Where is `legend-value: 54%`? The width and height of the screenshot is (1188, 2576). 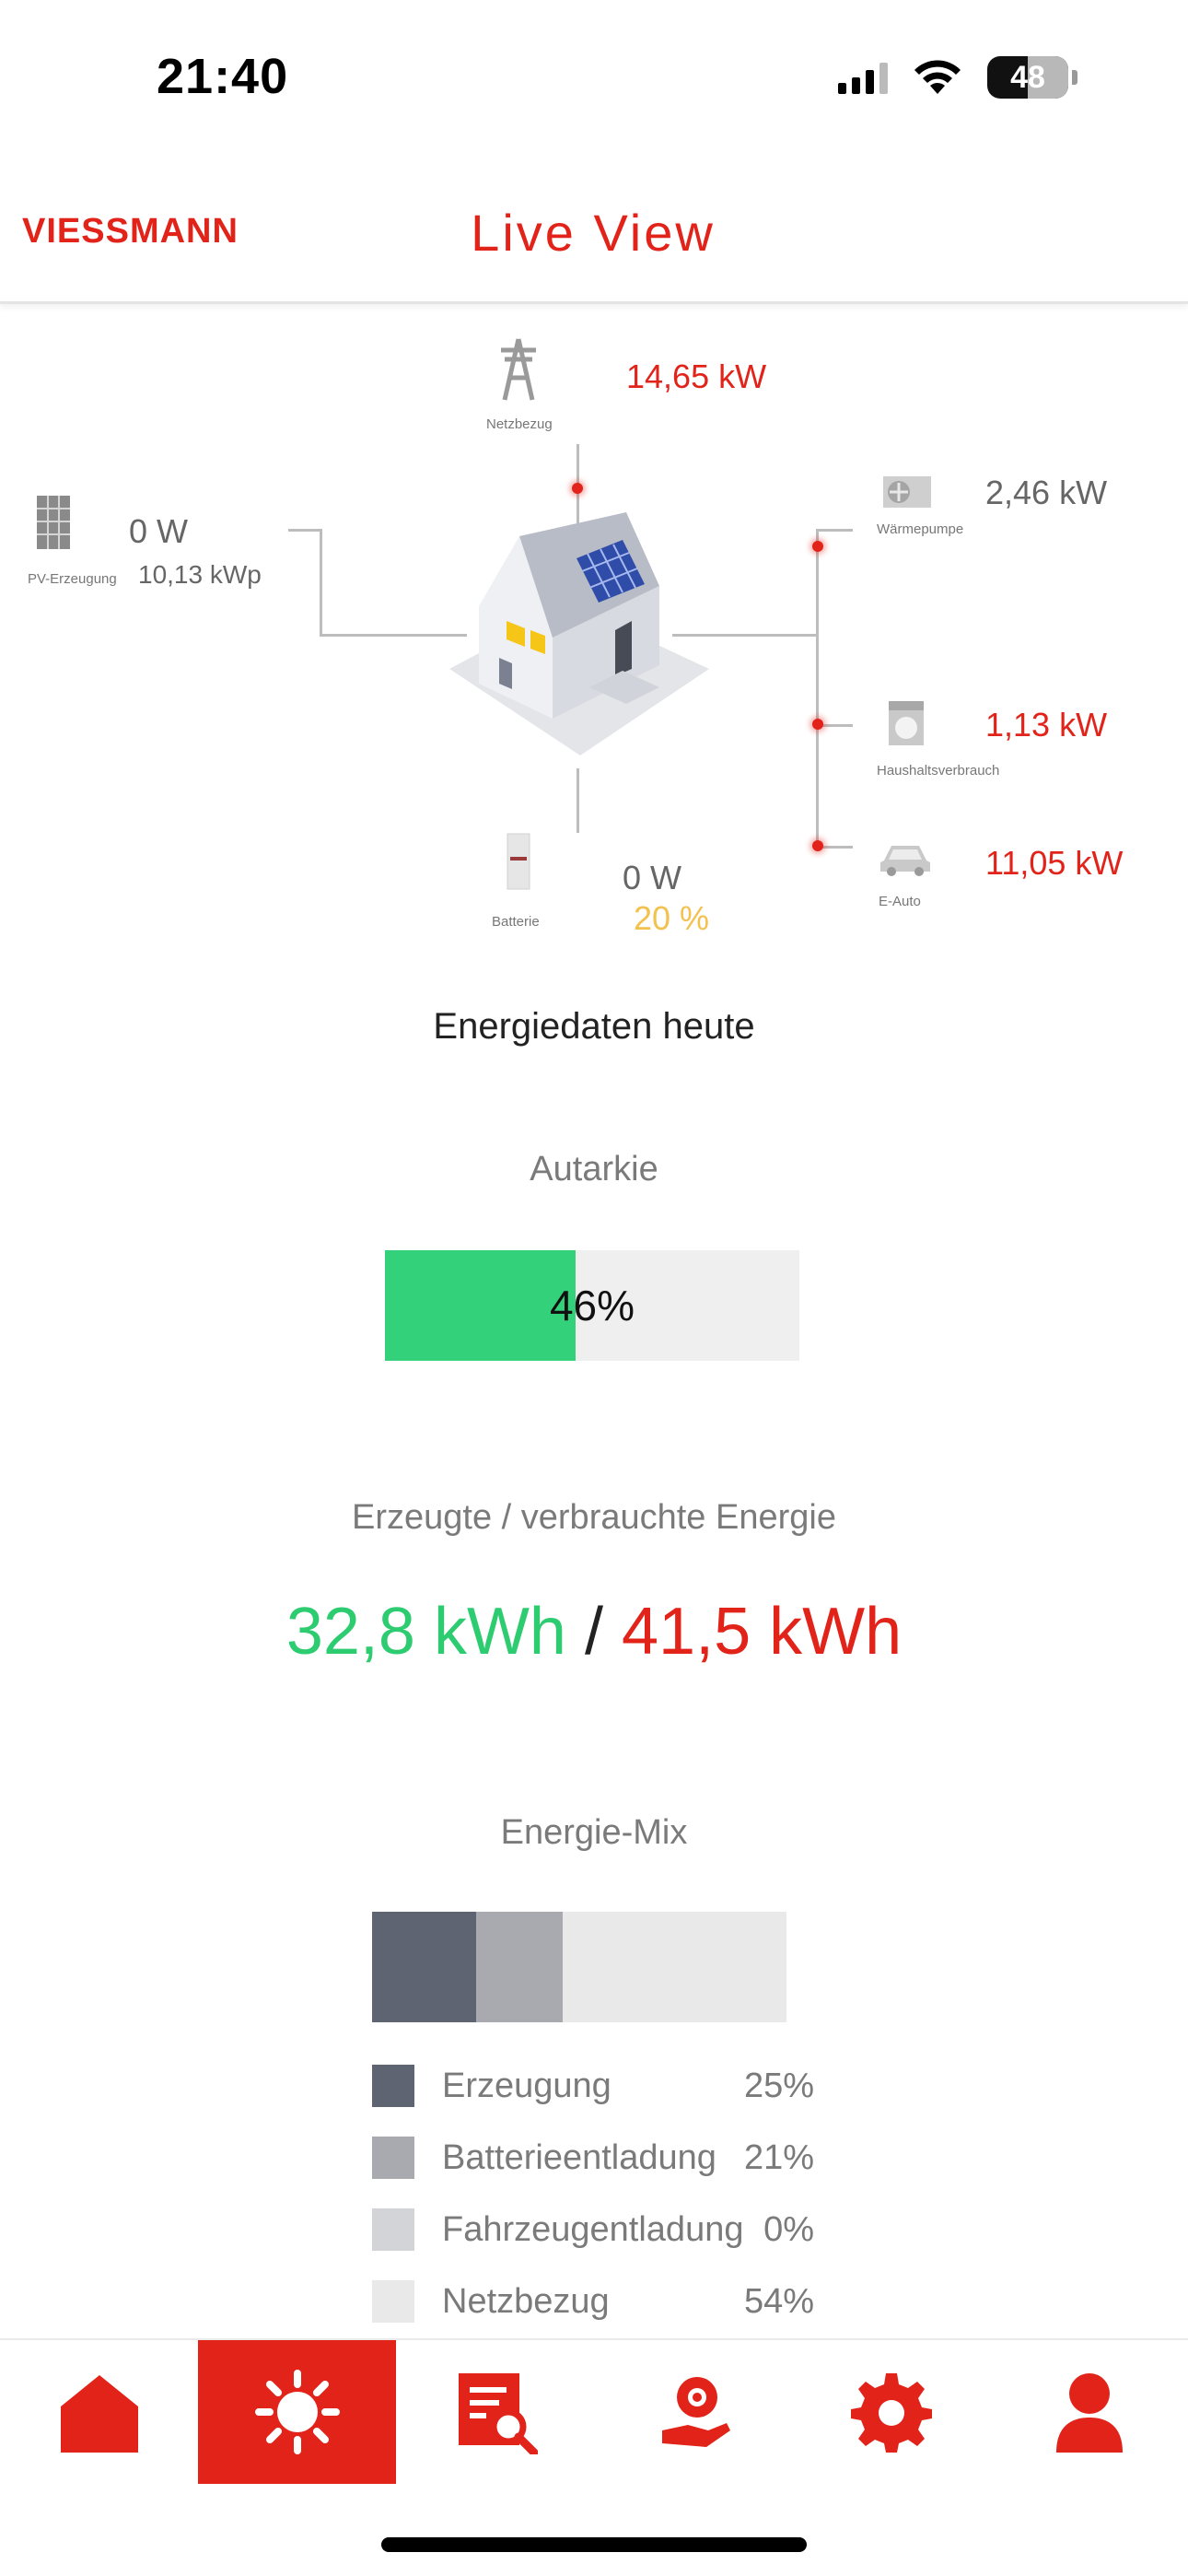
legend-value: 54% is located at coordinates (778, 2301).